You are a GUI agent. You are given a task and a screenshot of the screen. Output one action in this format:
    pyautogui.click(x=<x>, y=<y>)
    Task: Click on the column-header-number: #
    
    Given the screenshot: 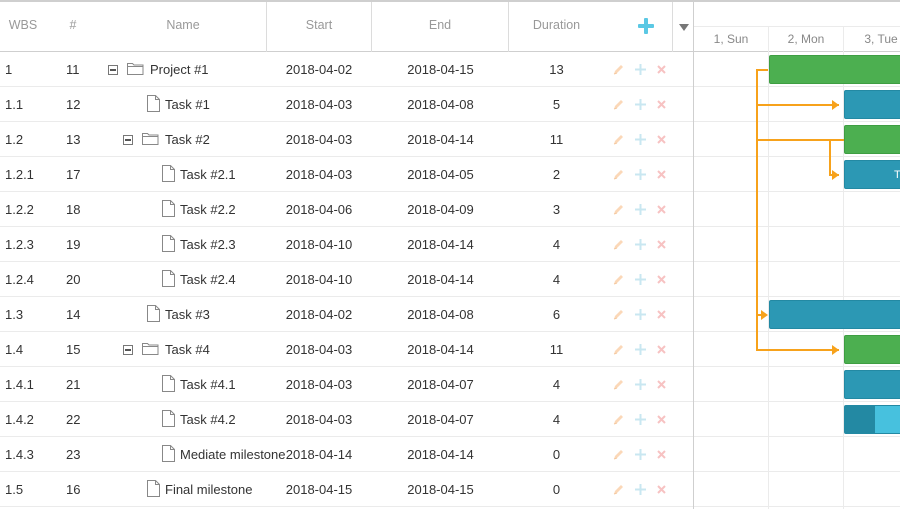 What is the action you would take?
    pyautogui.click(x=73, y=27)
    